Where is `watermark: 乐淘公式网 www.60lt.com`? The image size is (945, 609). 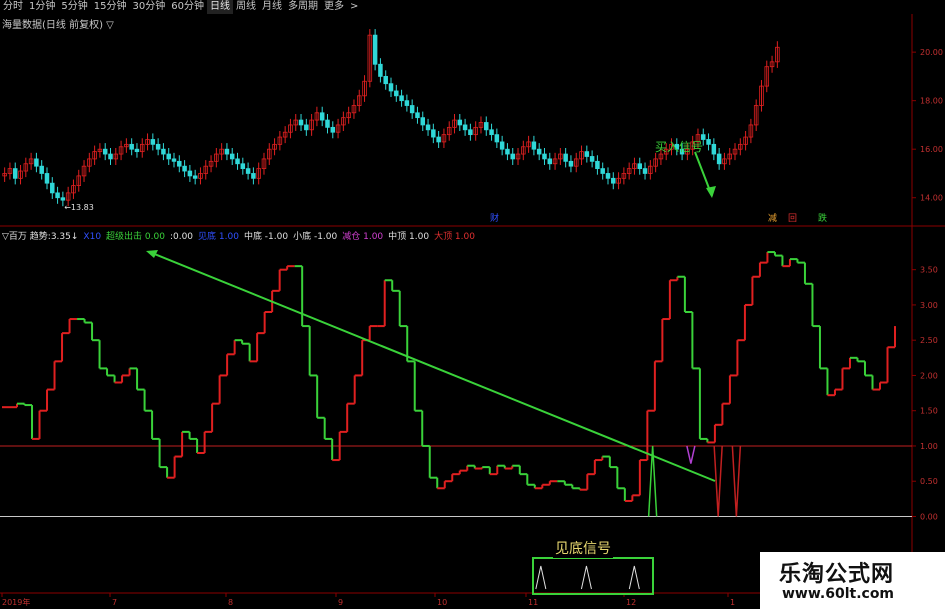
watermark: 乐淘公式网 www.60lt.com is located at coordinates (852, 580).